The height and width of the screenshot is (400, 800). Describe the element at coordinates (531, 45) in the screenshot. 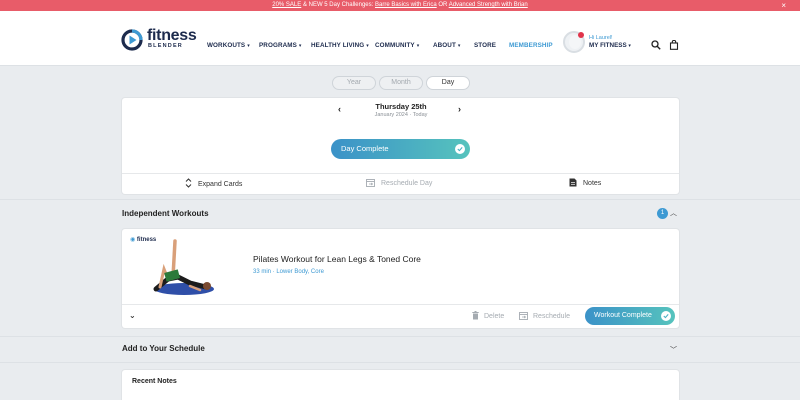

I see `nav-label: MEMBERSHIP` at that location.